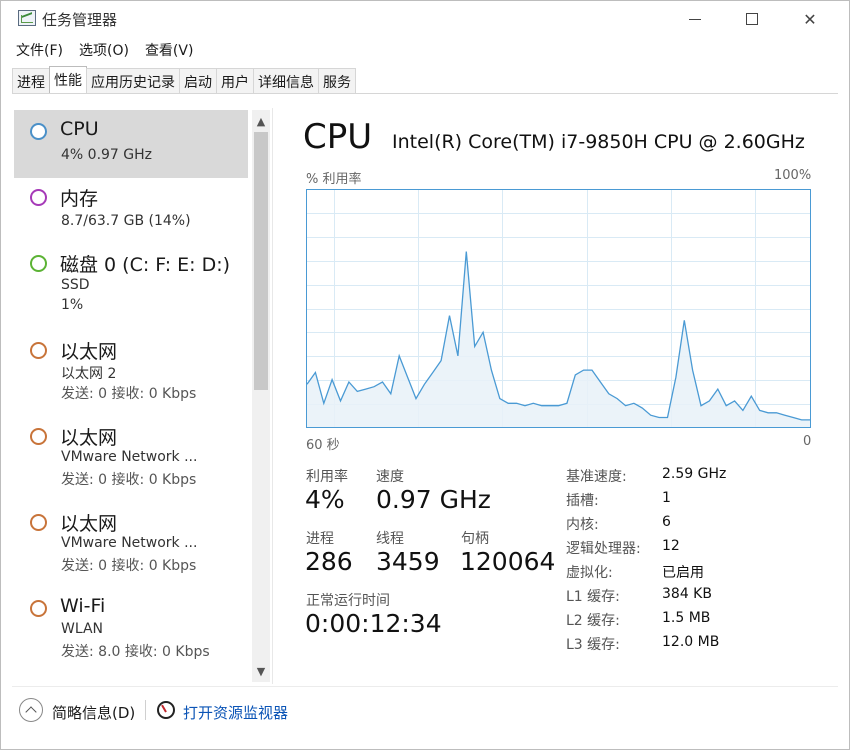  Describe the element at coordinates (68, 80) in the screenshot. I see `tab-performance: 性能` at that location.